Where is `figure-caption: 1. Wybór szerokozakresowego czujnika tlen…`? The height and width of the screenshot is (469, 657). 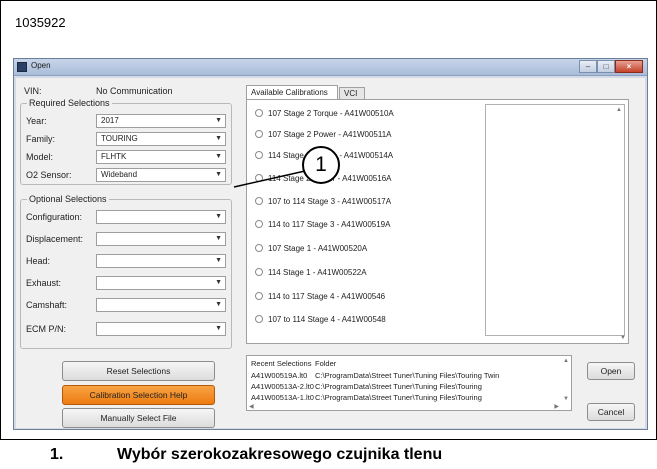
figure-caption: 1. Wybór szerokozakresowego czujnika tlen… is located at coordinates (246, 455).